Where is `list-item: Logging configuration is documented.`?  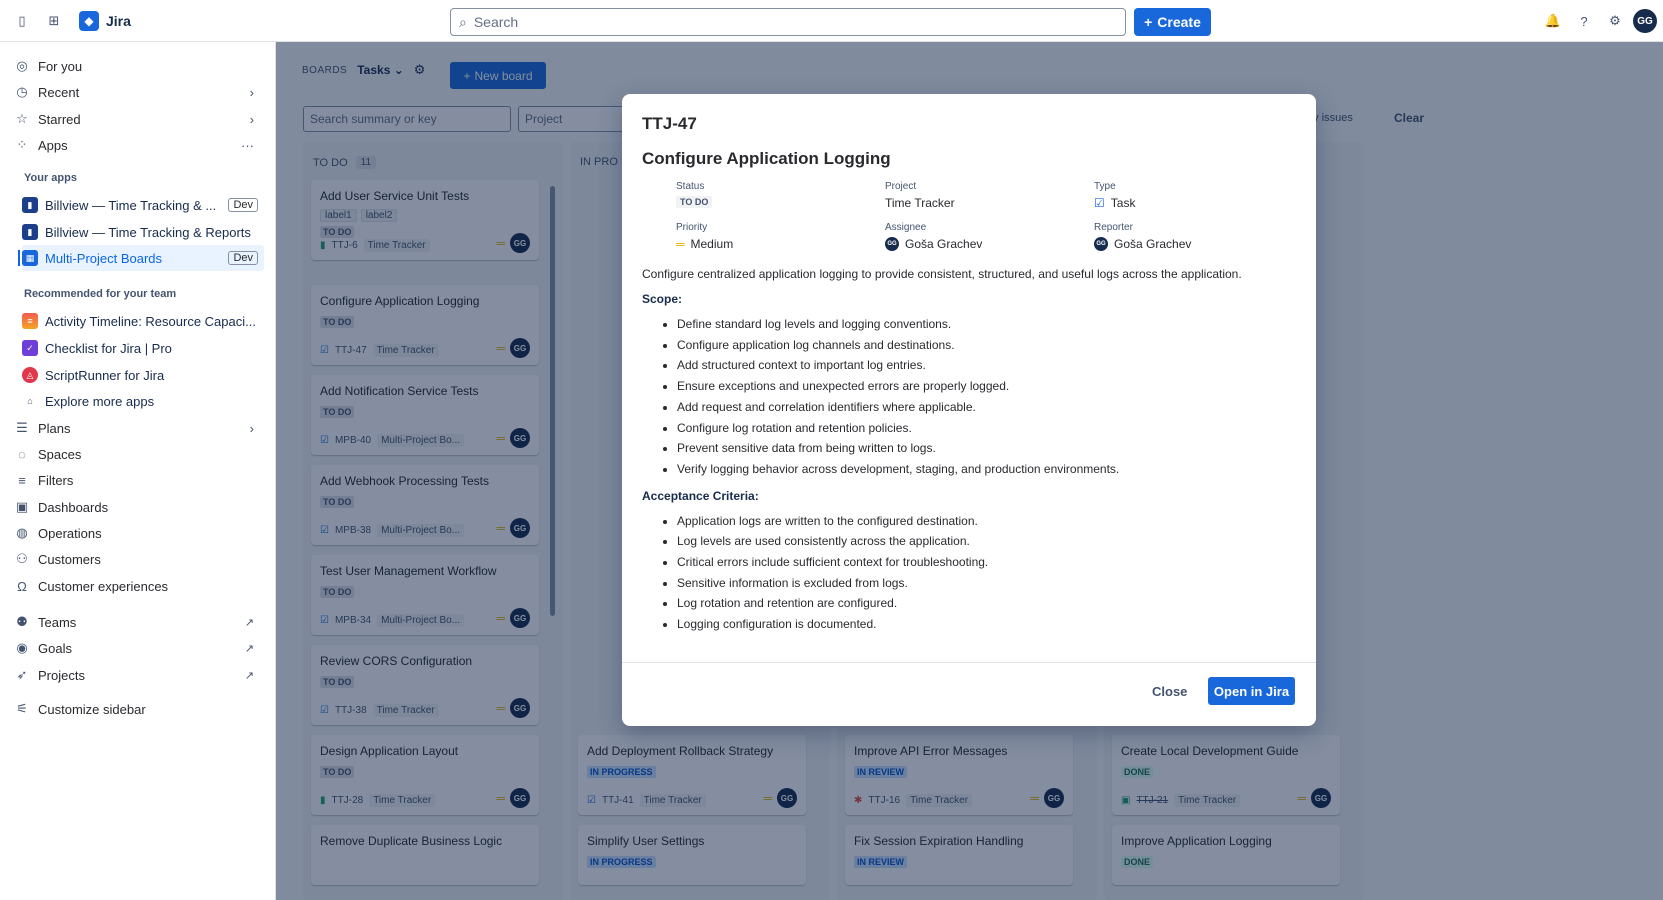 list-item: Logging configuration is documented. is located at coordinates (986, 624).